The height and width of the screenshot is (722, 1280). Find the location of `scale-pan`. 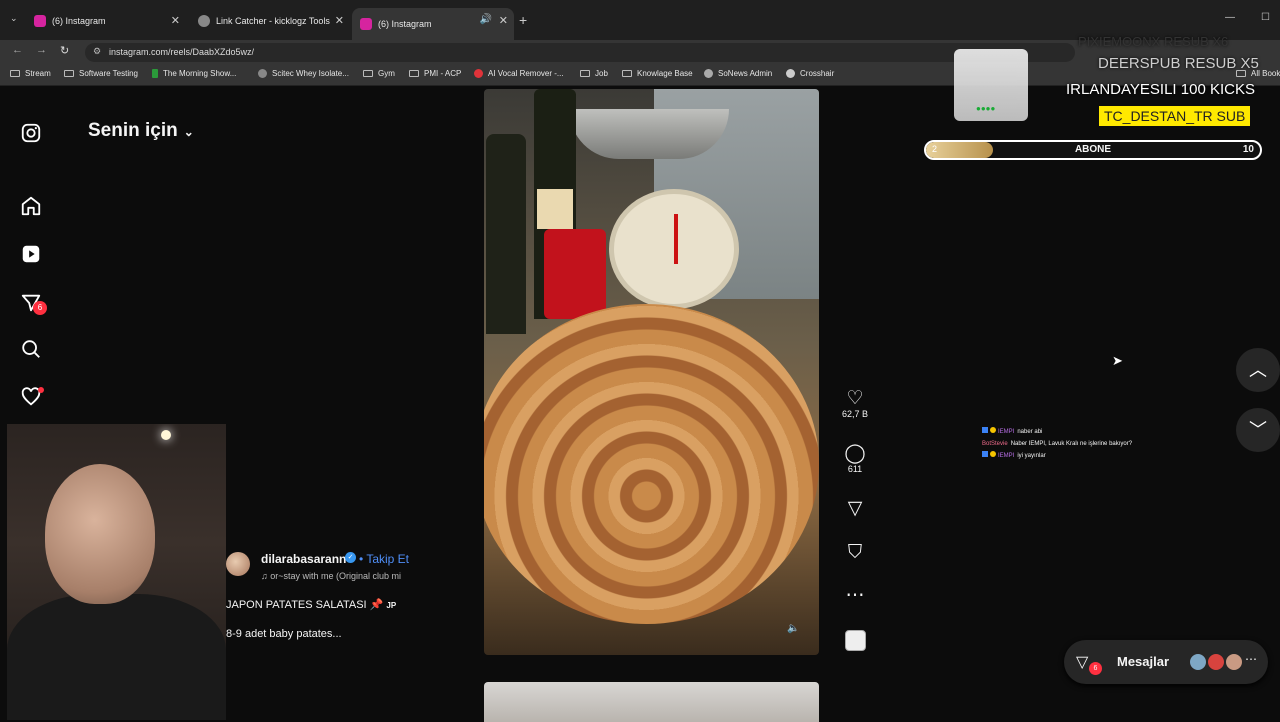

scale-pan is located at coordinates (649, 134).